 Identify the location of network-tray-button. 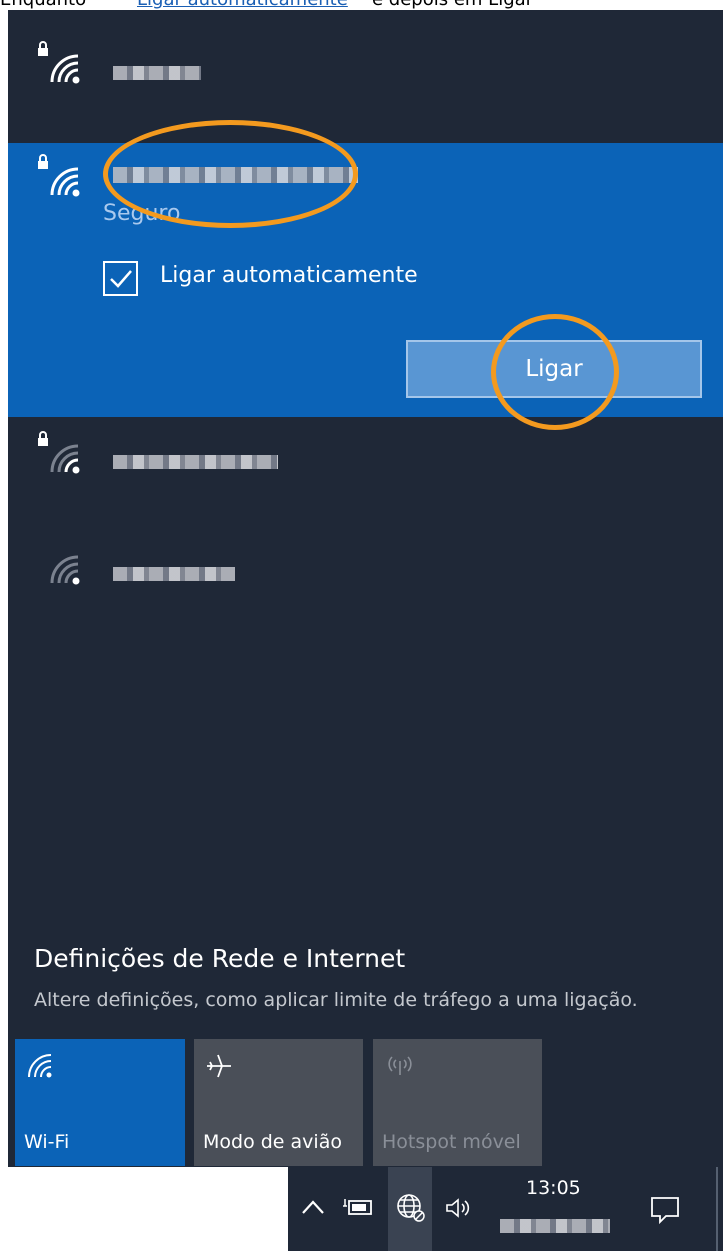
(410, 1209).